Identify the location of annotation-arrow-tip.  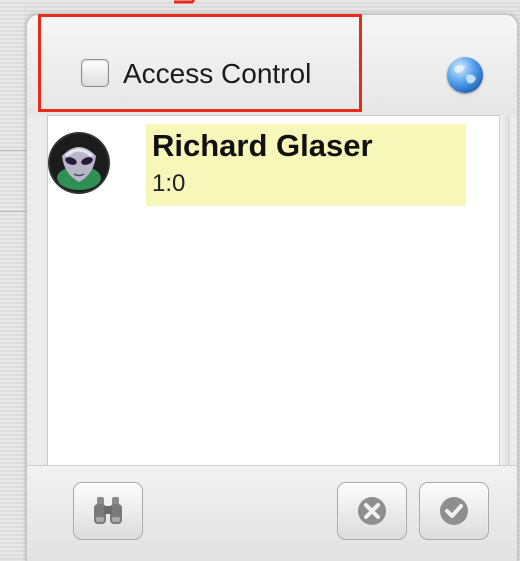
(185, 2).